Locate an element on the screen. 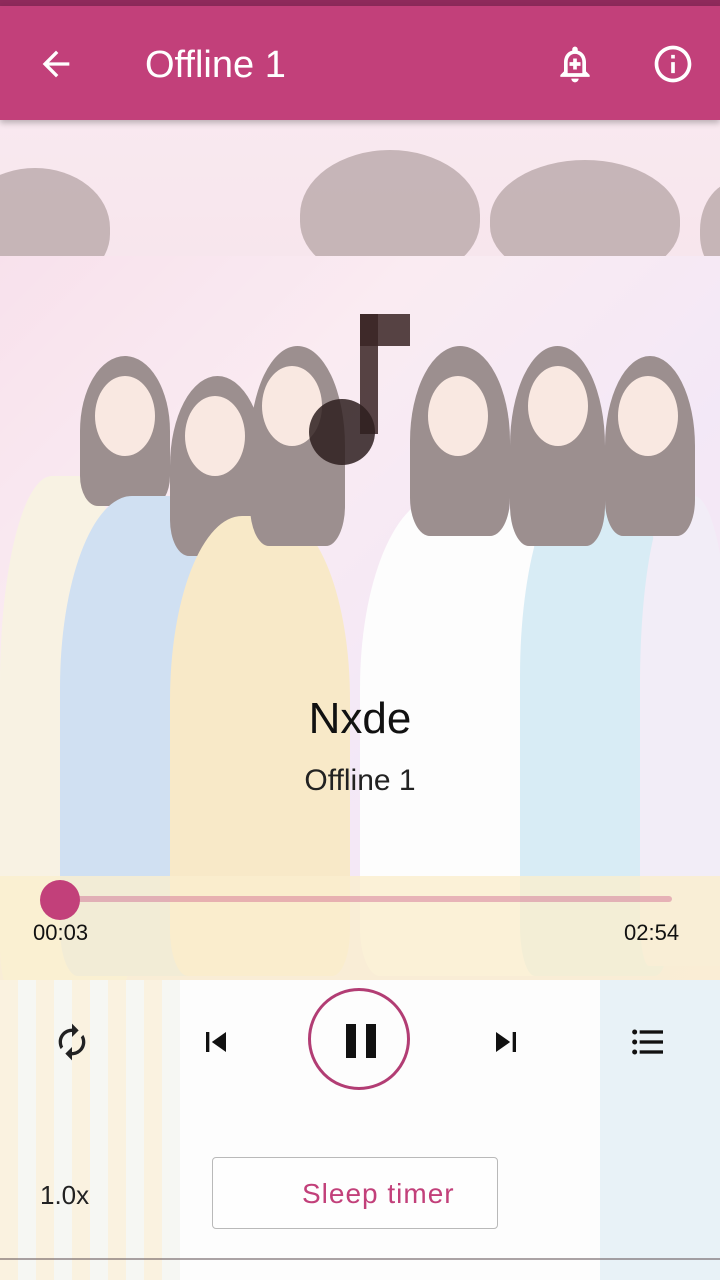 The image size is (720, 1280). alarm-add-icon is located at coordinates (575, 64).